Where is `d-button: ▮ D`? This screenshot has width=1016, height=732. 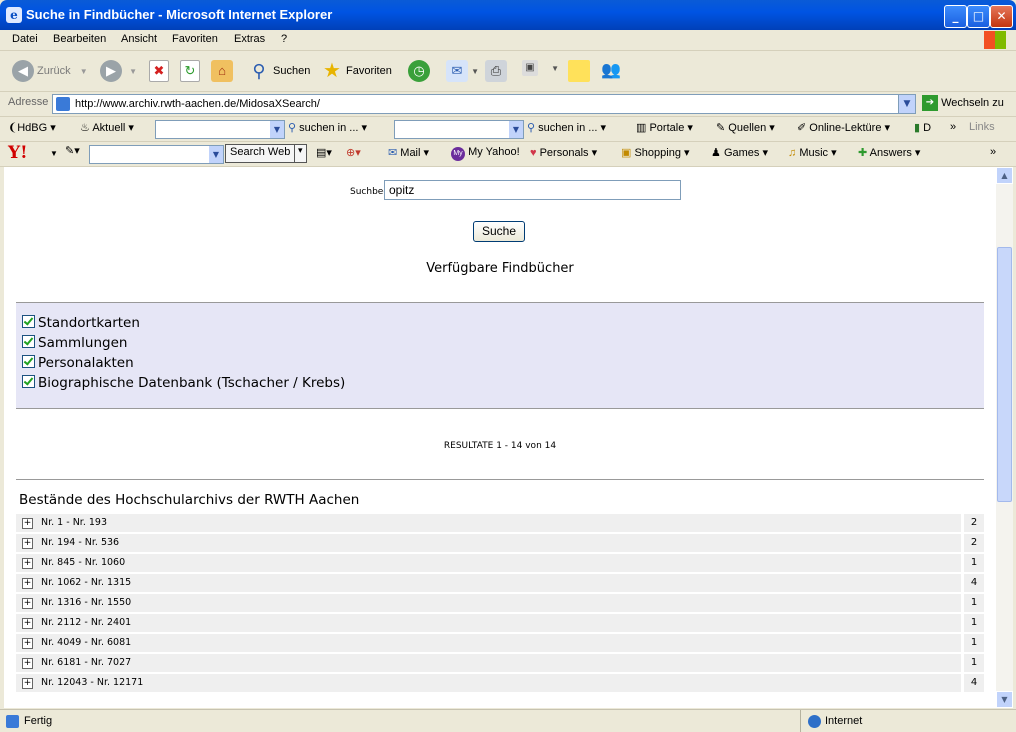 d-button: ▮ D is located at coordinates (922, 127).